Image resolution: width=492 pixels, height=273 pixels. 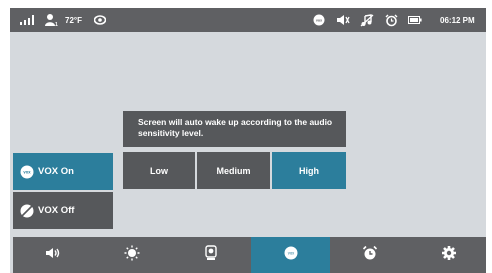 I want to click on speaker-muted-icon, so click(x=343, y=20).